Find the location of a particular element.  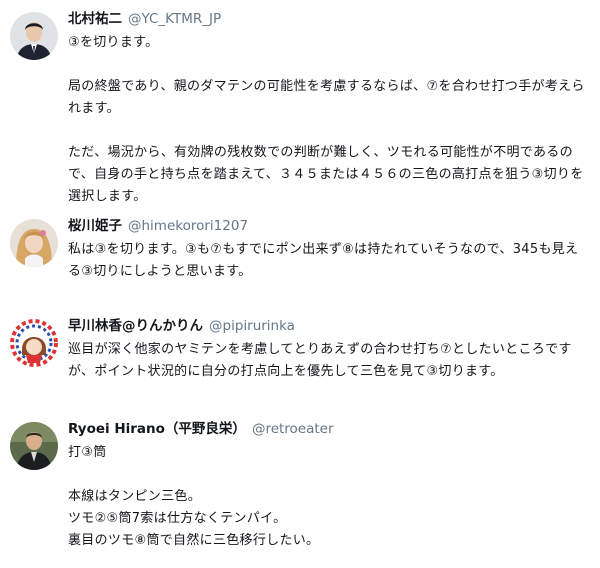

man-in-dark-suit-avatar is located at coordinates (34, 446).